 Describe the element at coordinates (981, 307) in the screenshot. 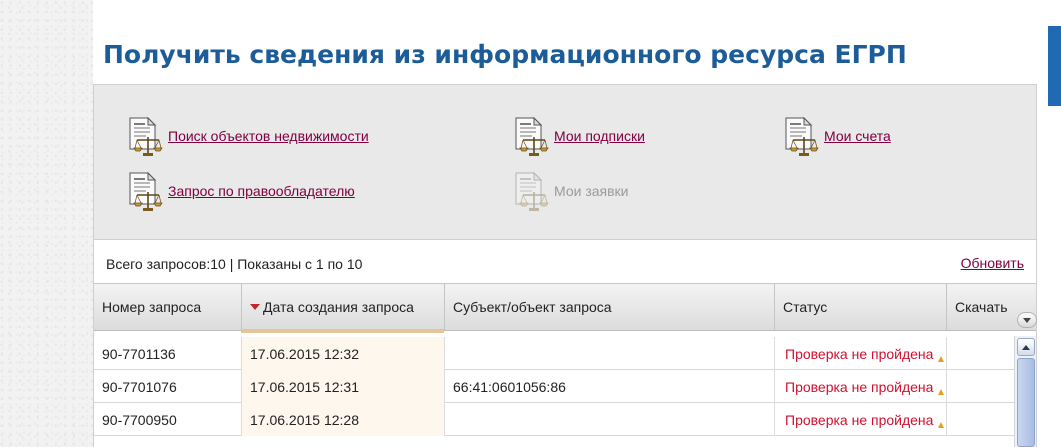

I see `column-header-label: Скачать` at that location.